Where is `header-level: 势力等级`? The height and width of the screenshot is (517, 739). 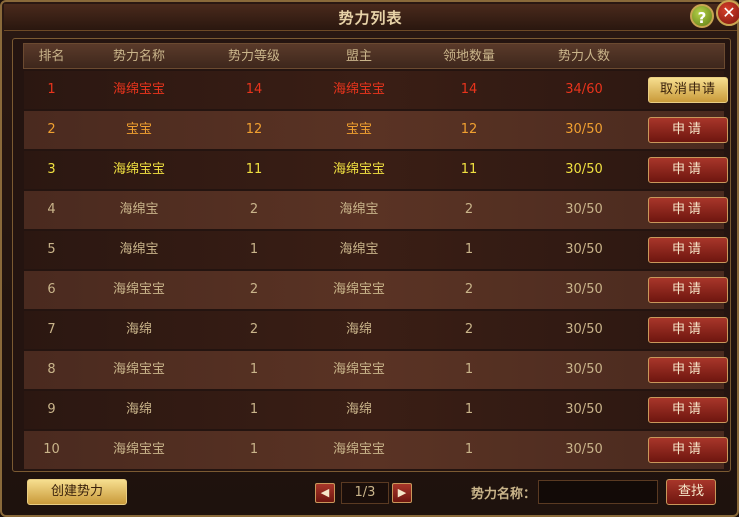
header-level: 势力等级 is located at coordinates (253, 56).